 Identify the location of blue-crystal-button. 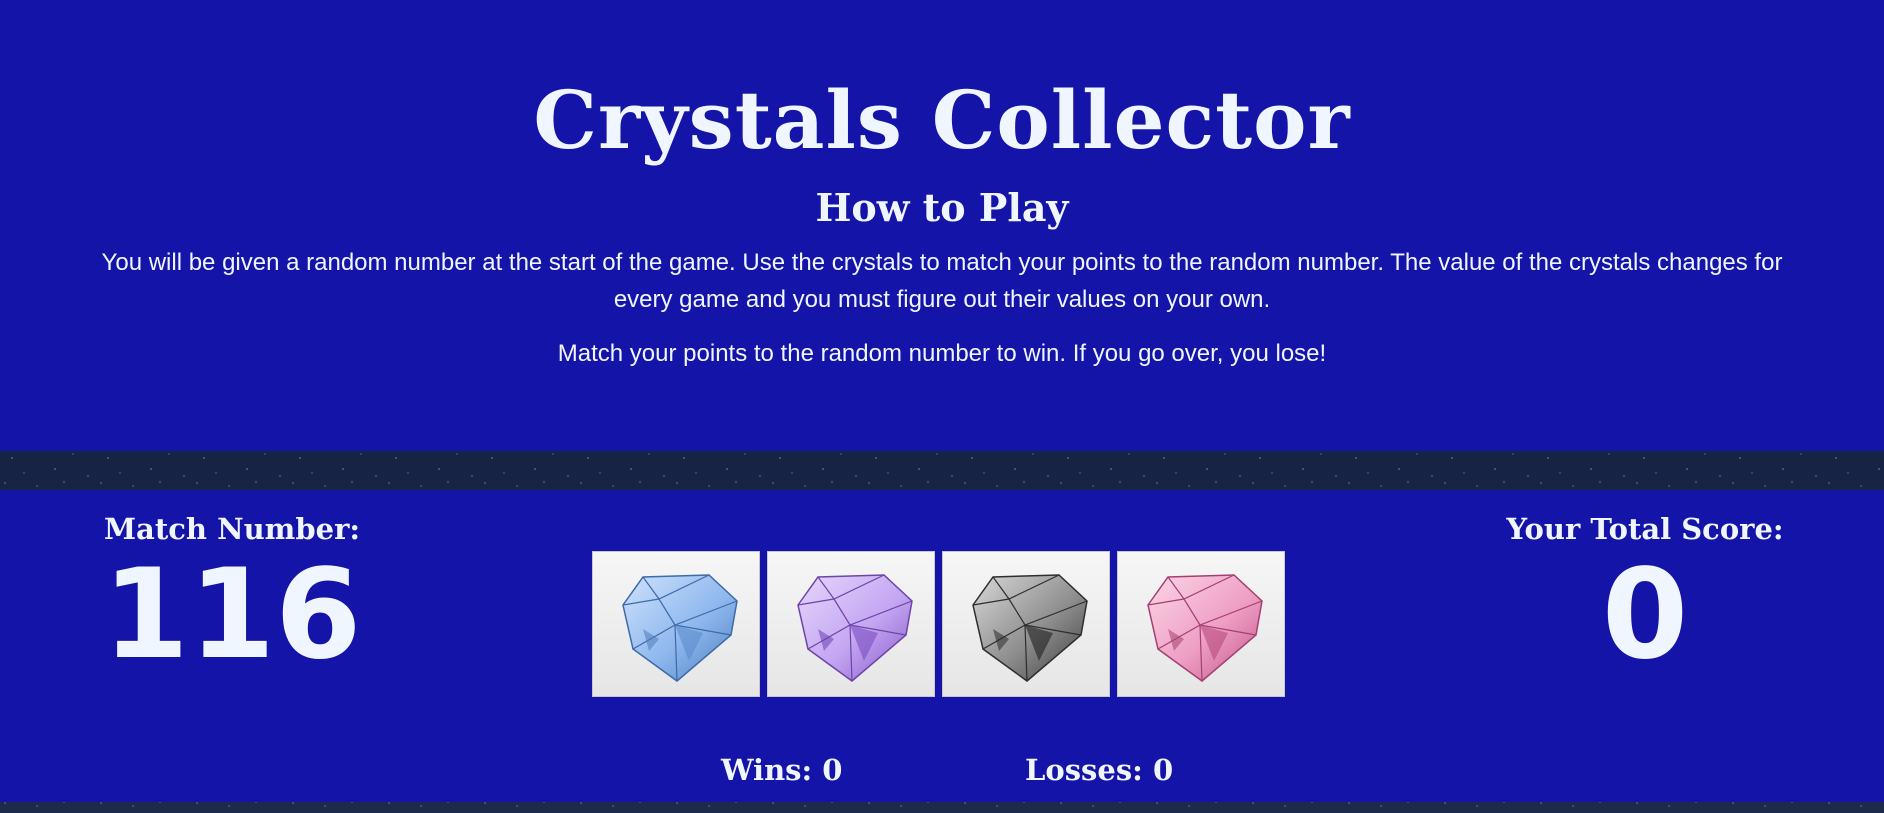
(676, 624).